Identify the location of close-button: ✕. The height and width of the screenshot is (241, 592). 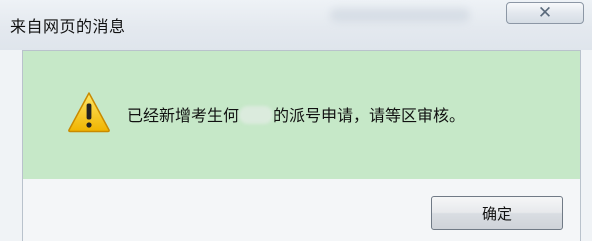
(545, 13).